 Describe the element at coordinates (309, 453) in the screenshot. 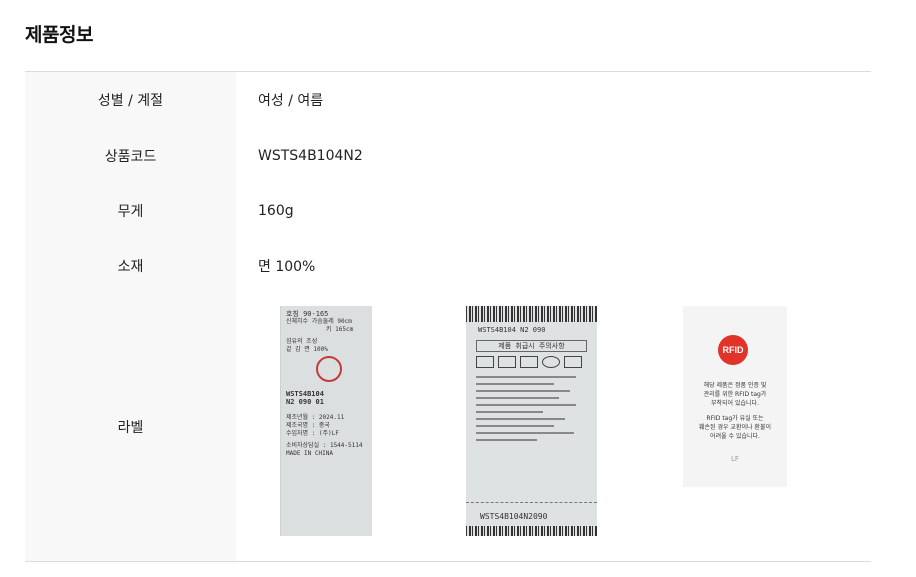

I see `made-in-line: MADE IN CHINA` at that location.